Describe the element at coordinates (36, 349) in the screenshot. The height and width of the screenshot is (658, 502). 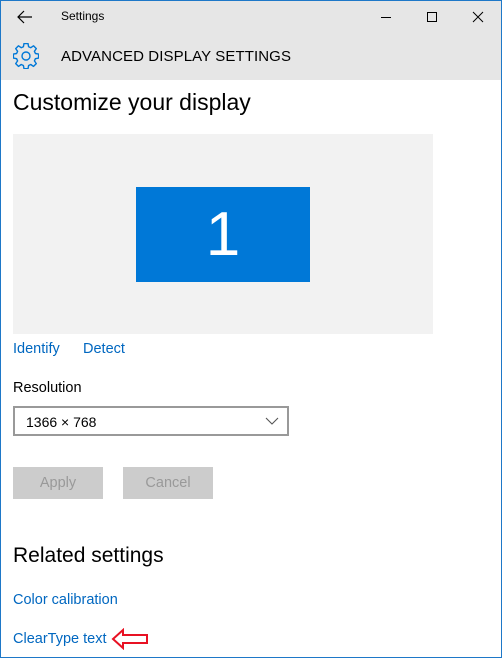
I see `identify-link: Identify` at that location.